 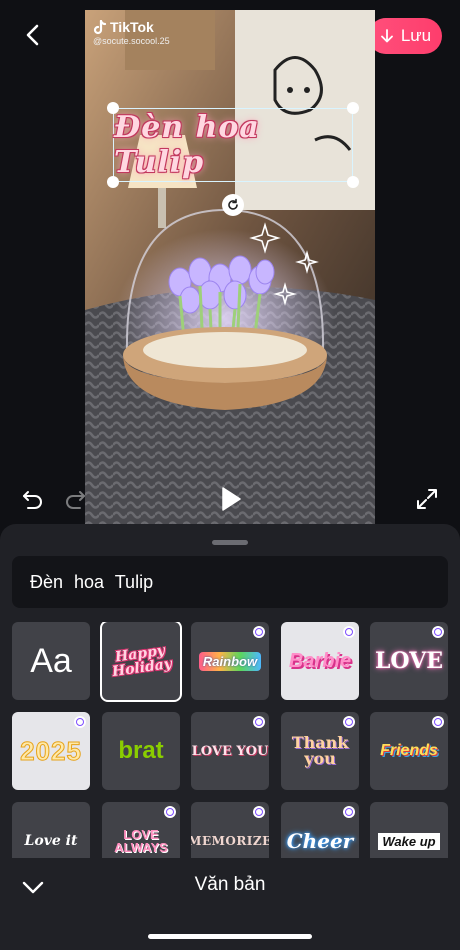 I want to click on back-button, so click(x=33, y=35).